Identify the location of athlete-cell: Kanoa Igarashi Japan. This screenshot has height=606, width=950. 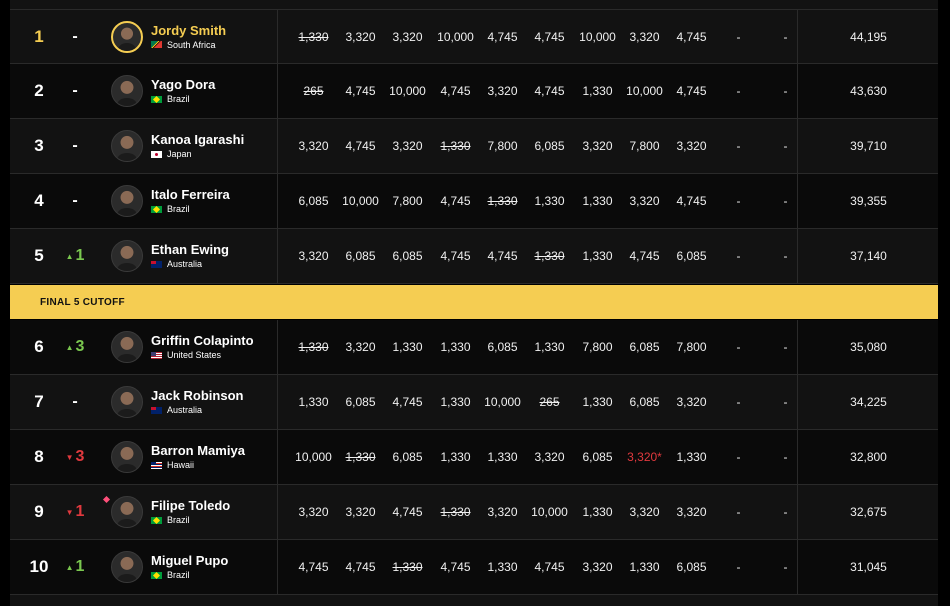
(194, 146).